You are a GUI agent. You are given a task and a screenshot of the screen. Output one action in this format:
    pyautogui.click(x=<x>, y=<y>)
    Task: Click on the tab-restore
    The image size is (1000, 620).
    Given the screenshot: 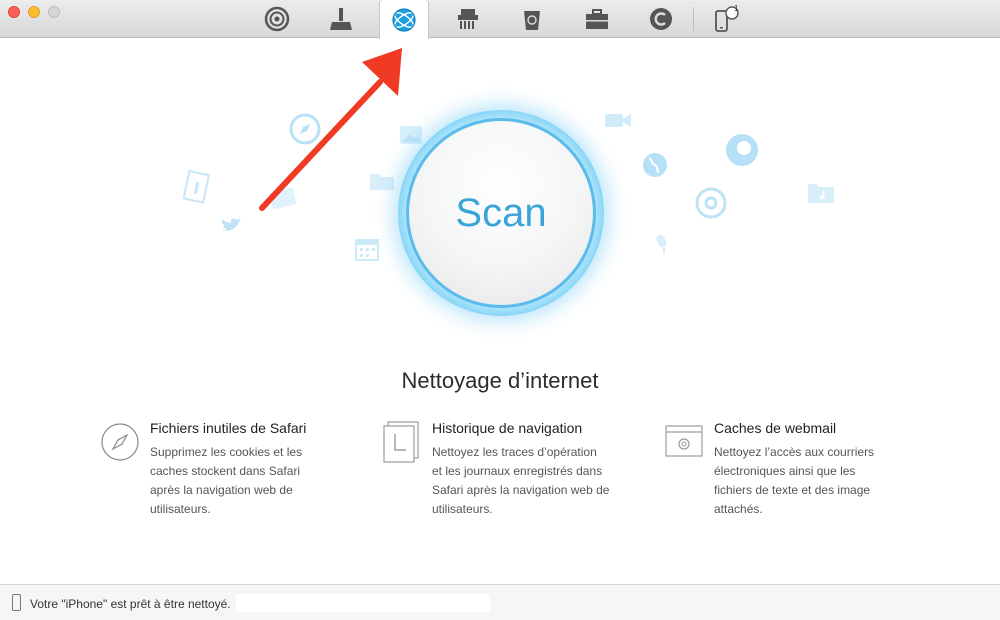 What is the action you would take?
    pyautogui.click(x=661, y=19)
    